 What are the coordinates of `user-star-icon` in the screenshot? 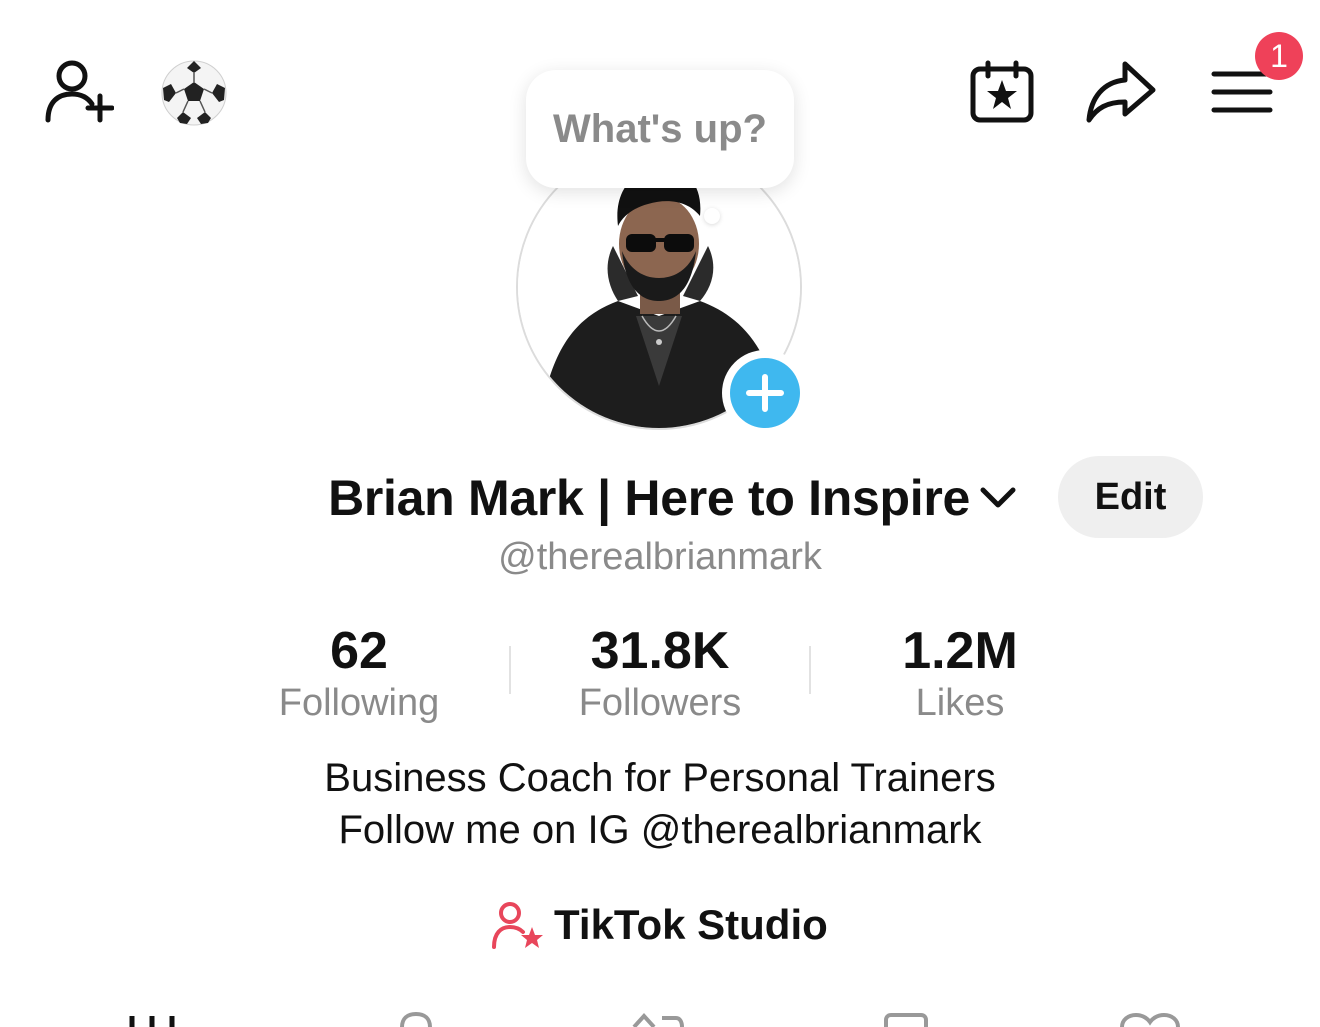 It's located at (517, 925).